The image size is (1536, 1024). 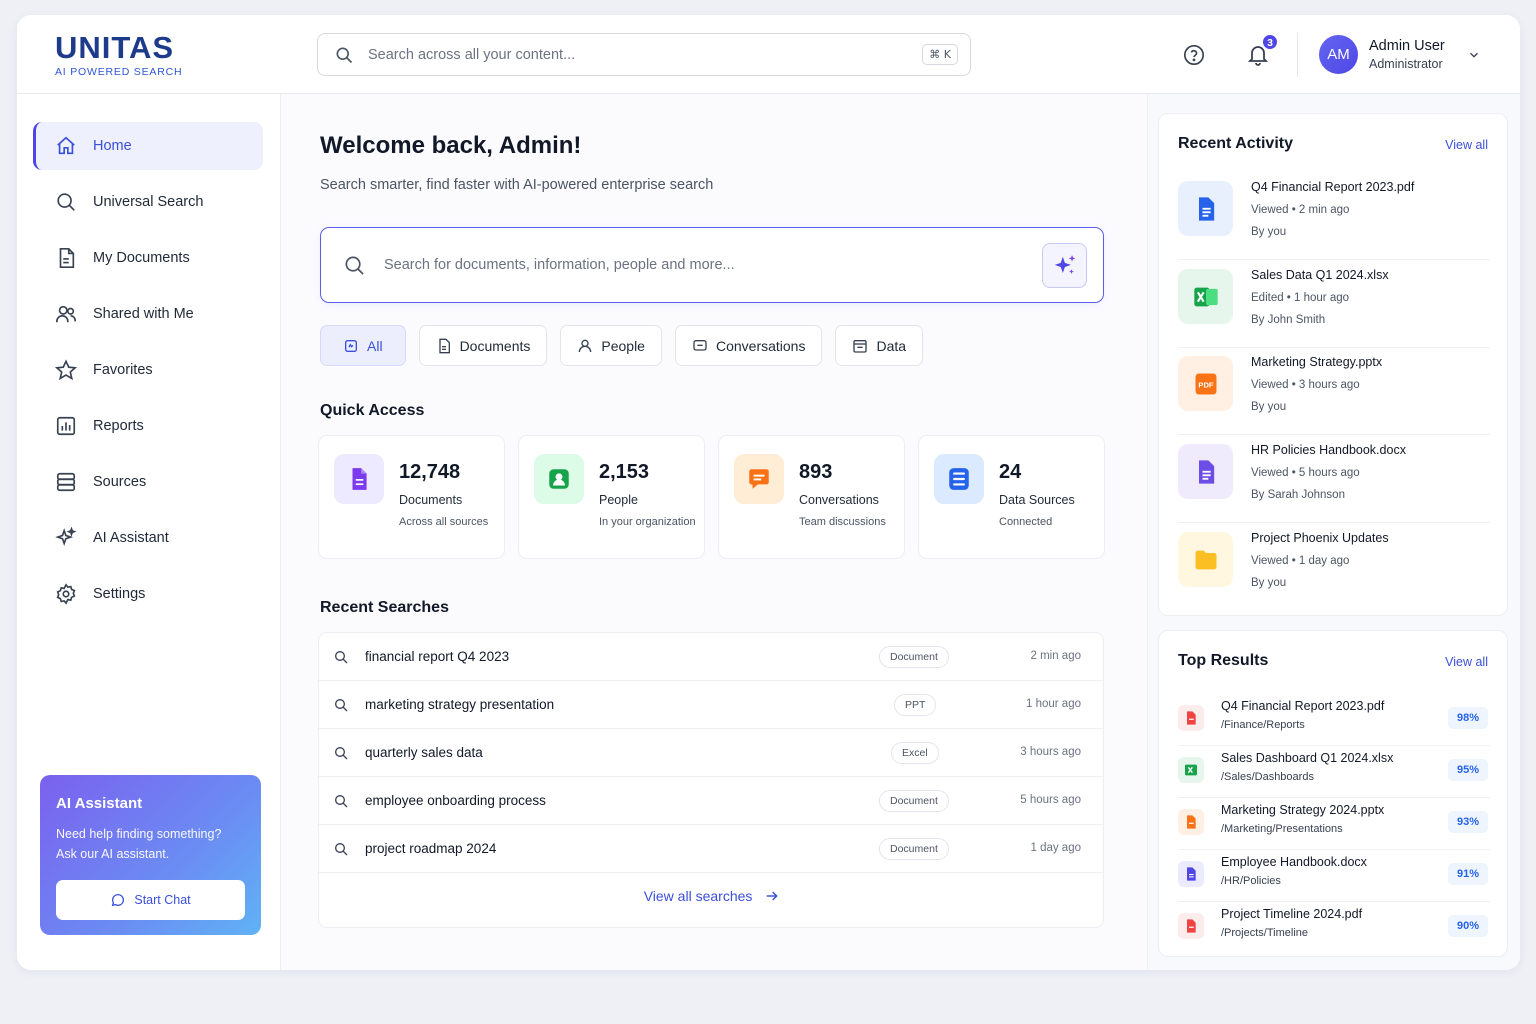 What do you see at coordinates (959, 479) in the screenshot?
I see `database-icon` at bounding box center [959, 479].